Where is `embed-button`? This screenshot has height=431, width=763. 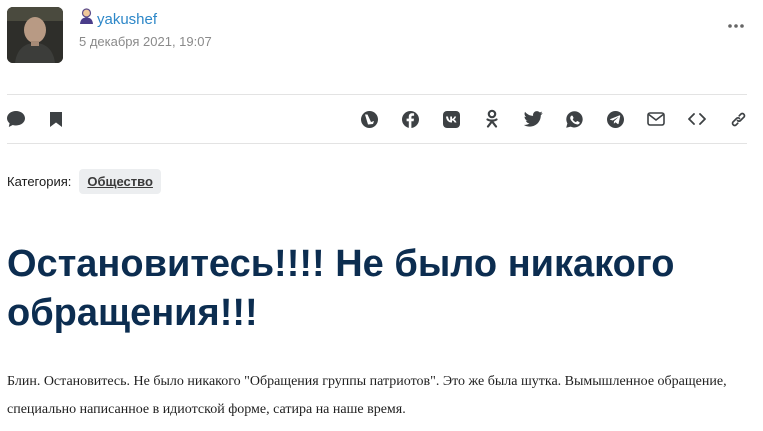
embed-button is located at coordinates (697, 119).